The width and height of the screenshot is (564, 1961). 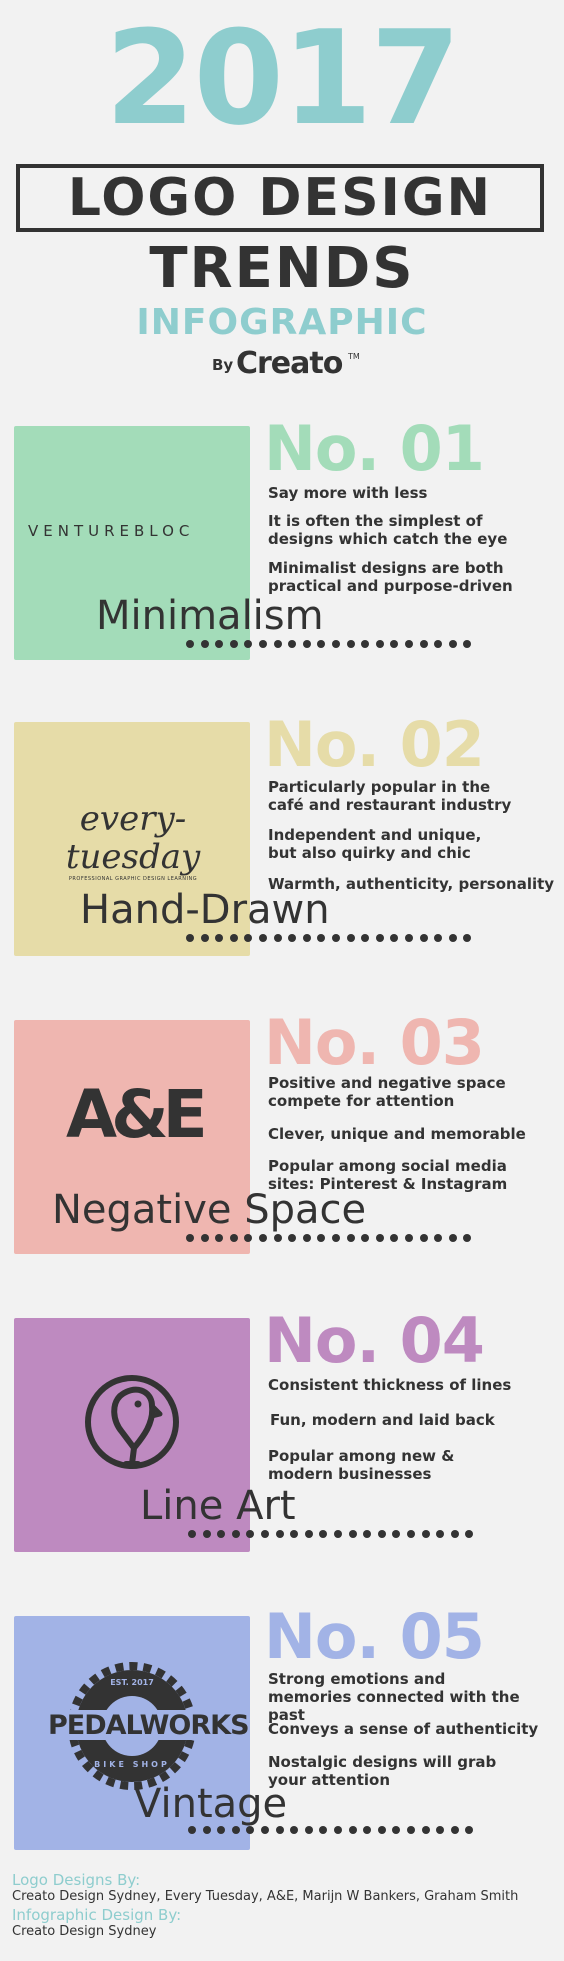 I want to click on venturebloc-logo-text: VENTUREBLOC, so click(x=111, y=531).